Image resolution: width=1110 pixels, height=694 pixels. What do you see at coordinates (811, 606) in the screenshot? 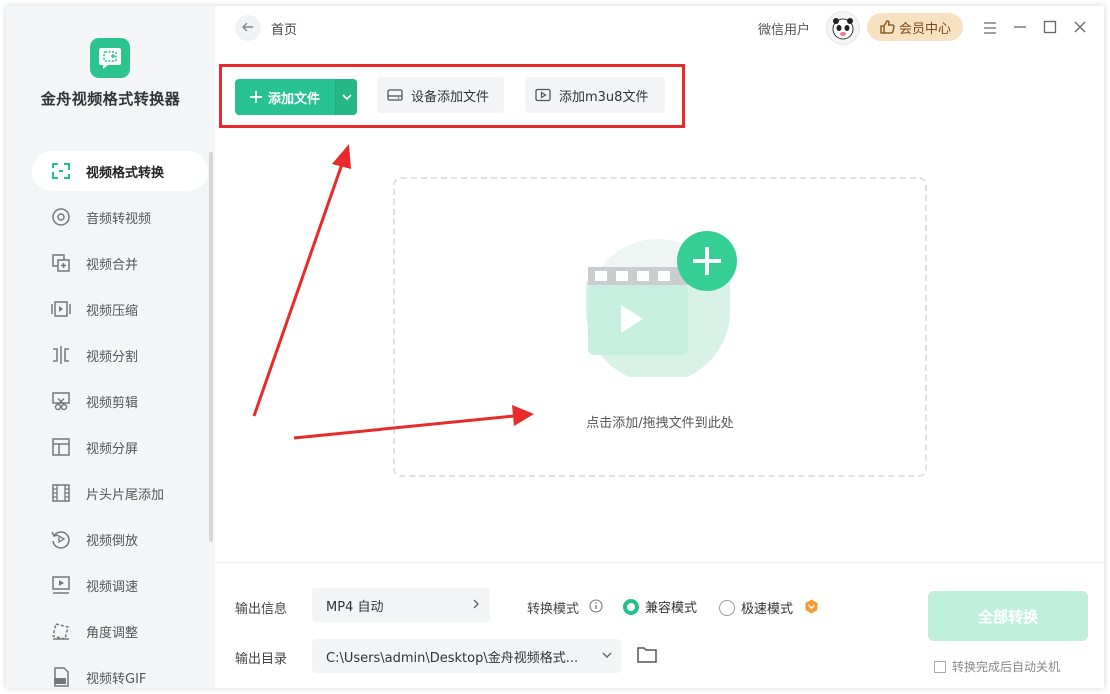
I see `vip-badge-icon` at bounding box center [811, 606].